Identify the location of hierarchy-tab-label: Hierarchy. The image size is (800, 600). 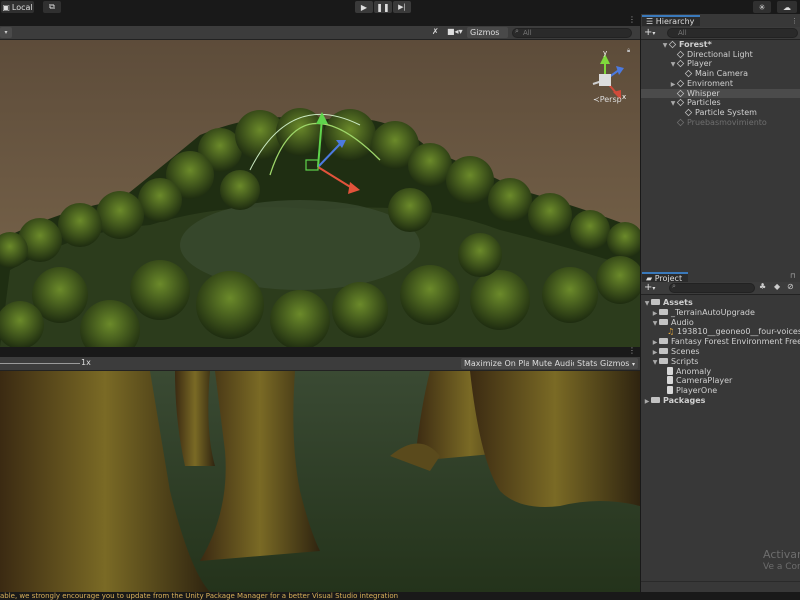
(675, 21).